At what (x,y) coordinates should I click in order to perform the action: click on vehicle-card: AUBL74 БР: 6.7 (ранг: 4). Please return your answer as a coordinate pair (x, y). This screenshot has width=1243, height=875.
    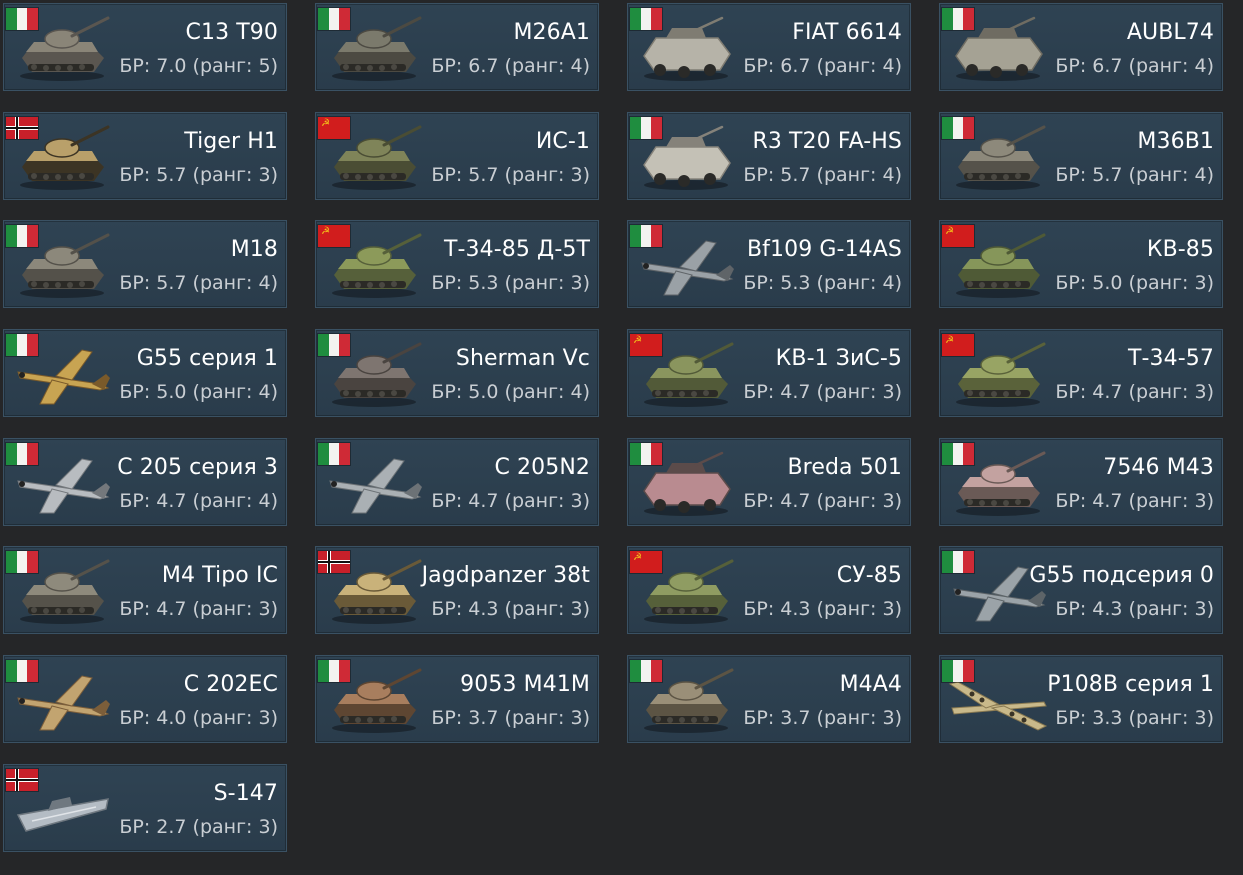
    Looking at the image, I should click on (1081, 47).